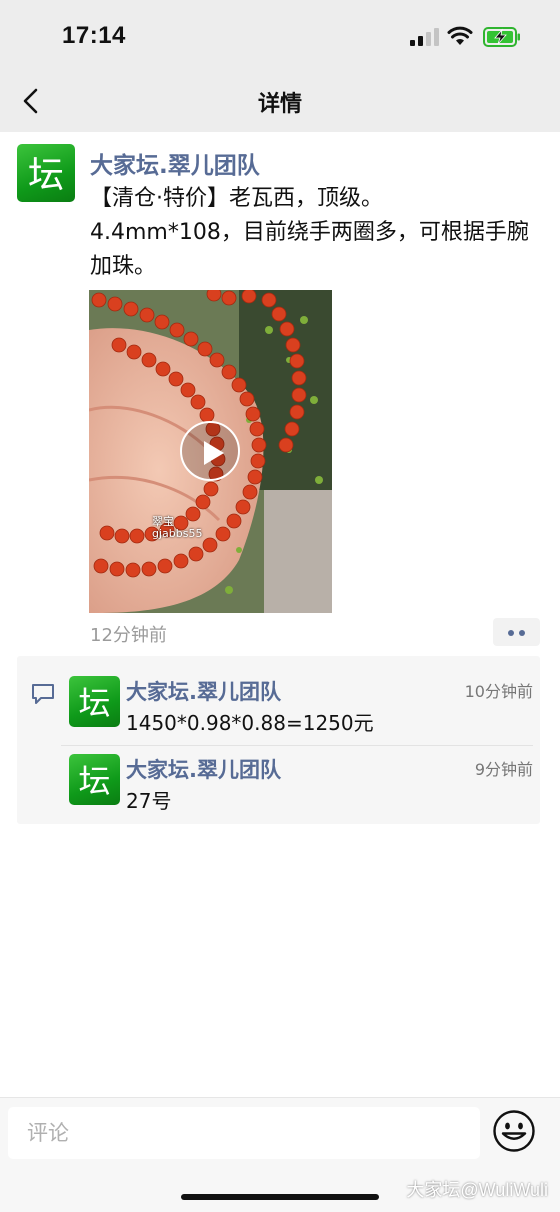 This screenshot has height=1212, width=560. I want to click on play-button, so click(210, 451).